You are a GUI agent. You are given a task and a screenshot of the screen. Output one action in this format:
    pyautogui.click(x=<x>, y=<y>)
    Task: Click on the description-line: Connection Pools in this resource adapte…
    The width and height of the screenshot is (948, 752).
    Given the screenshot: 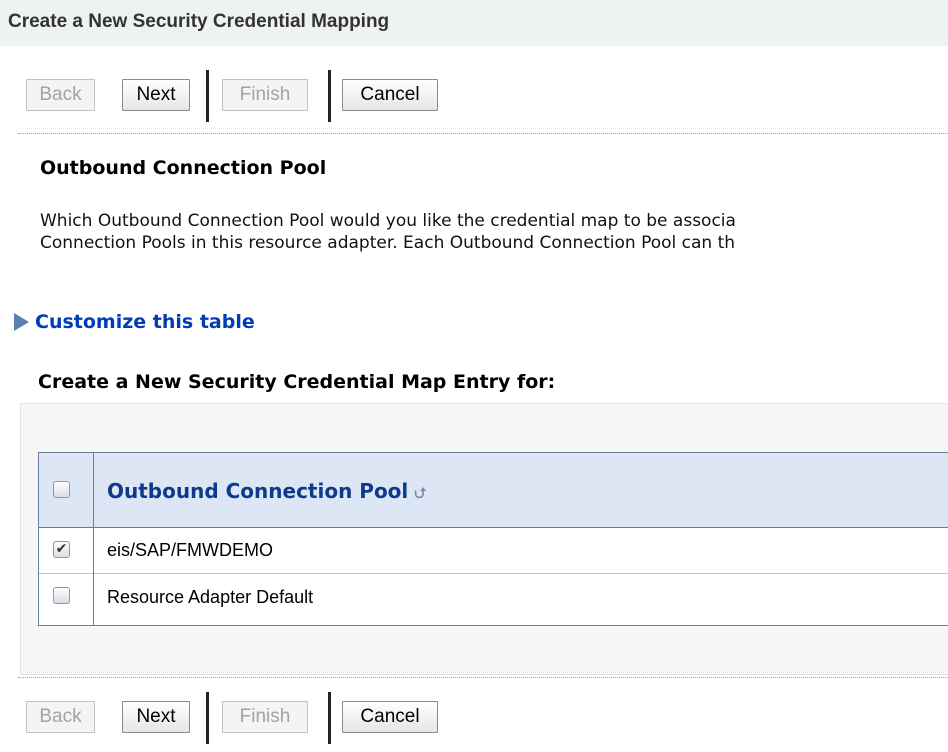 What is the action you would take?
    pyautogui.click(x=388, y=243)
    